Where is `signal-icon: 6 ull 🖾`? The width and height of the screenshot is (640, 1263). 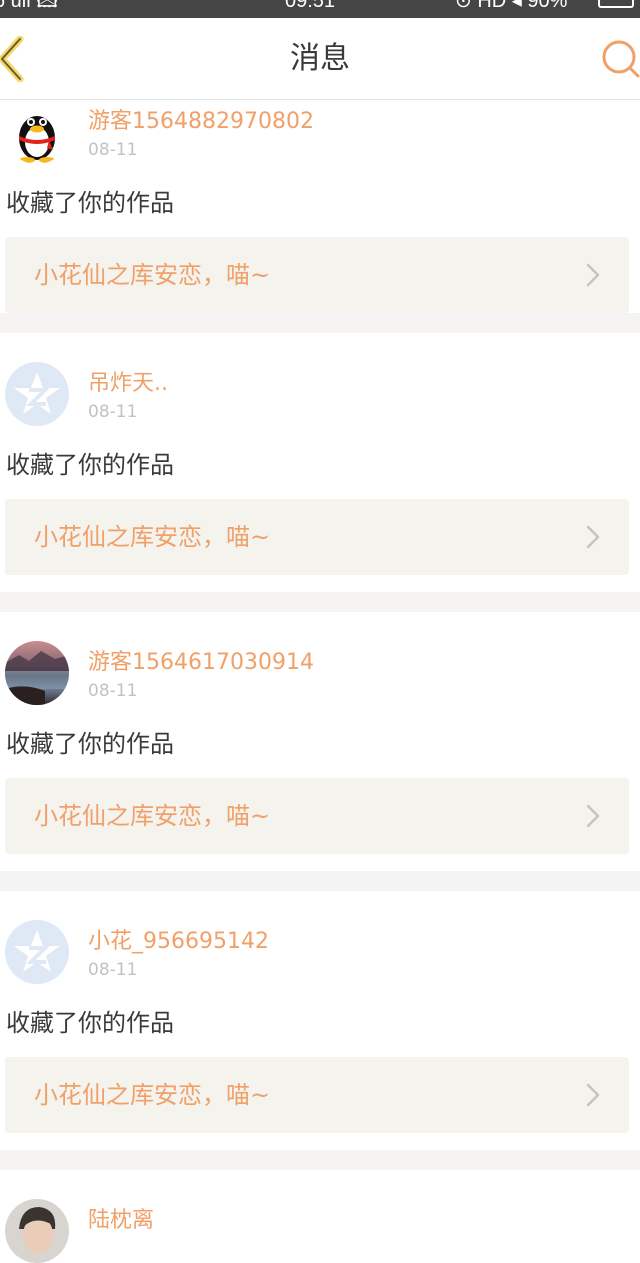
signal-icon: 6 ull 🖾 is located at coordinates (29, 6).